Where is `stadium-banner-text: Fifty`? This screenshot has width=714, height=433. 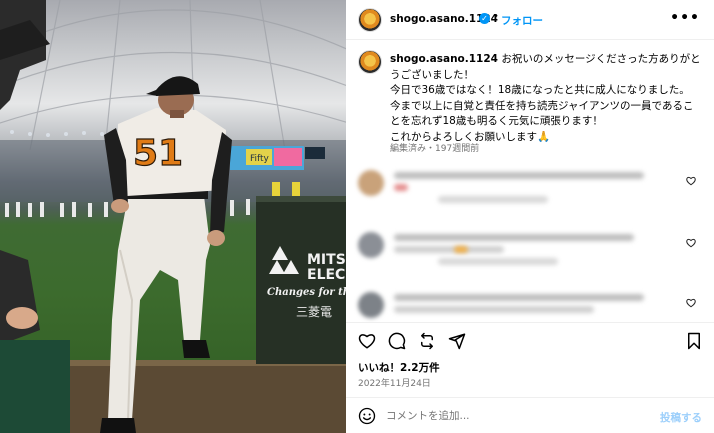 stadium-banner-text: Fifty is located at coordinates (260, 159).